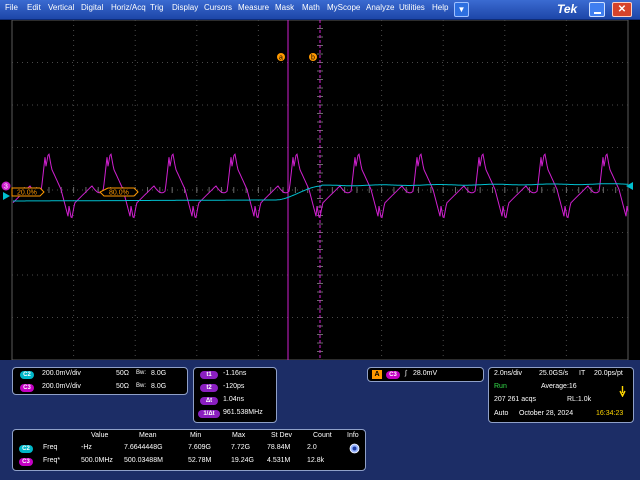 The height and width of the screenshot is (480, 640). Describe the element at coordinates (209, 401) in the screenshot. I see `cursor-delta-chip: Δt` at that location.